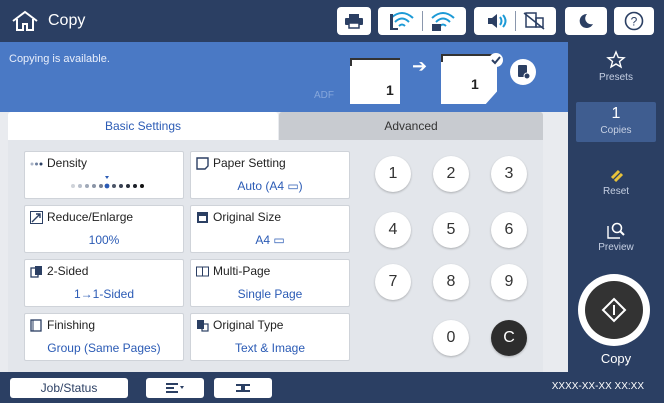 Image resolution: width=664 pixels, height=403 pixels. I want to click on tab-advanced: Advanced, so click(411, 126).